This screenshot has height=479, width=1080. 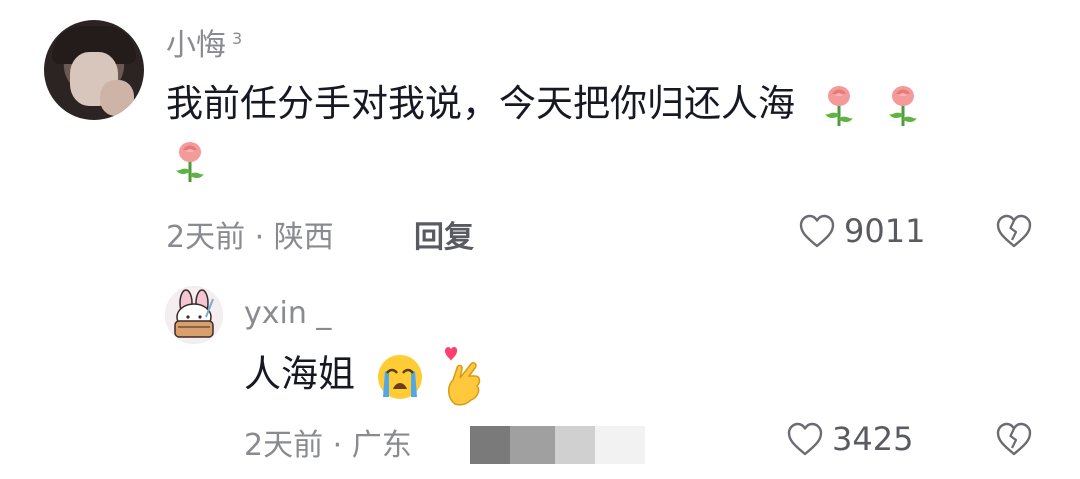 What do you see at coordinates (873, 439) in the screenshot?
I see `like-count: 3425` at bounding box center [873, 439].